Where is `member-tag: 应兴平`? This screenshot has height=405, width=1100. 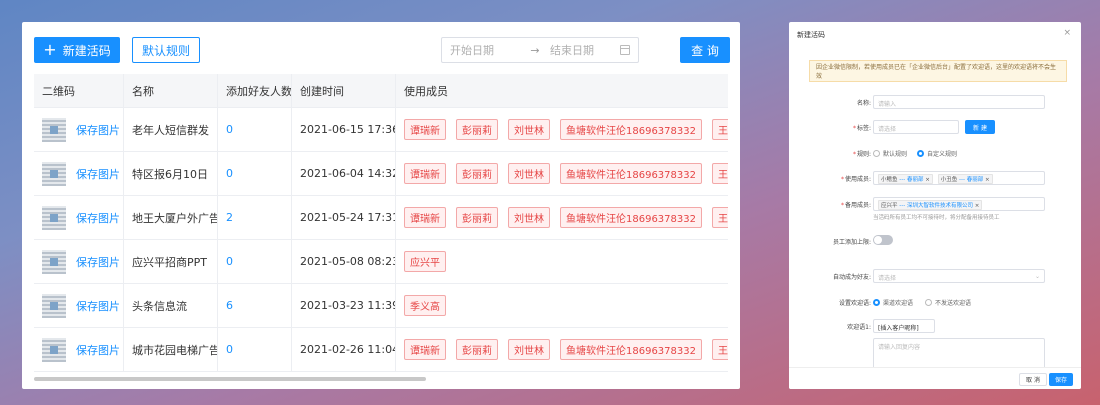 member-tag: 应兴平 is located at coordinates (425, 261).